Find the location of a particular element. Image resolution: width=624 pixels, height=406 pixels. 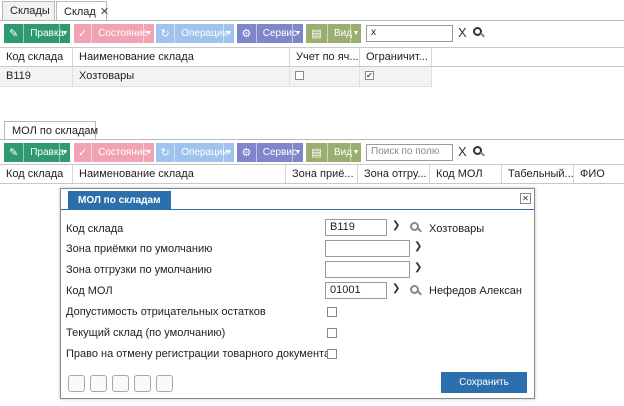

column-header-mol-code: Код МОЛ is located at coordinates (466, 174).